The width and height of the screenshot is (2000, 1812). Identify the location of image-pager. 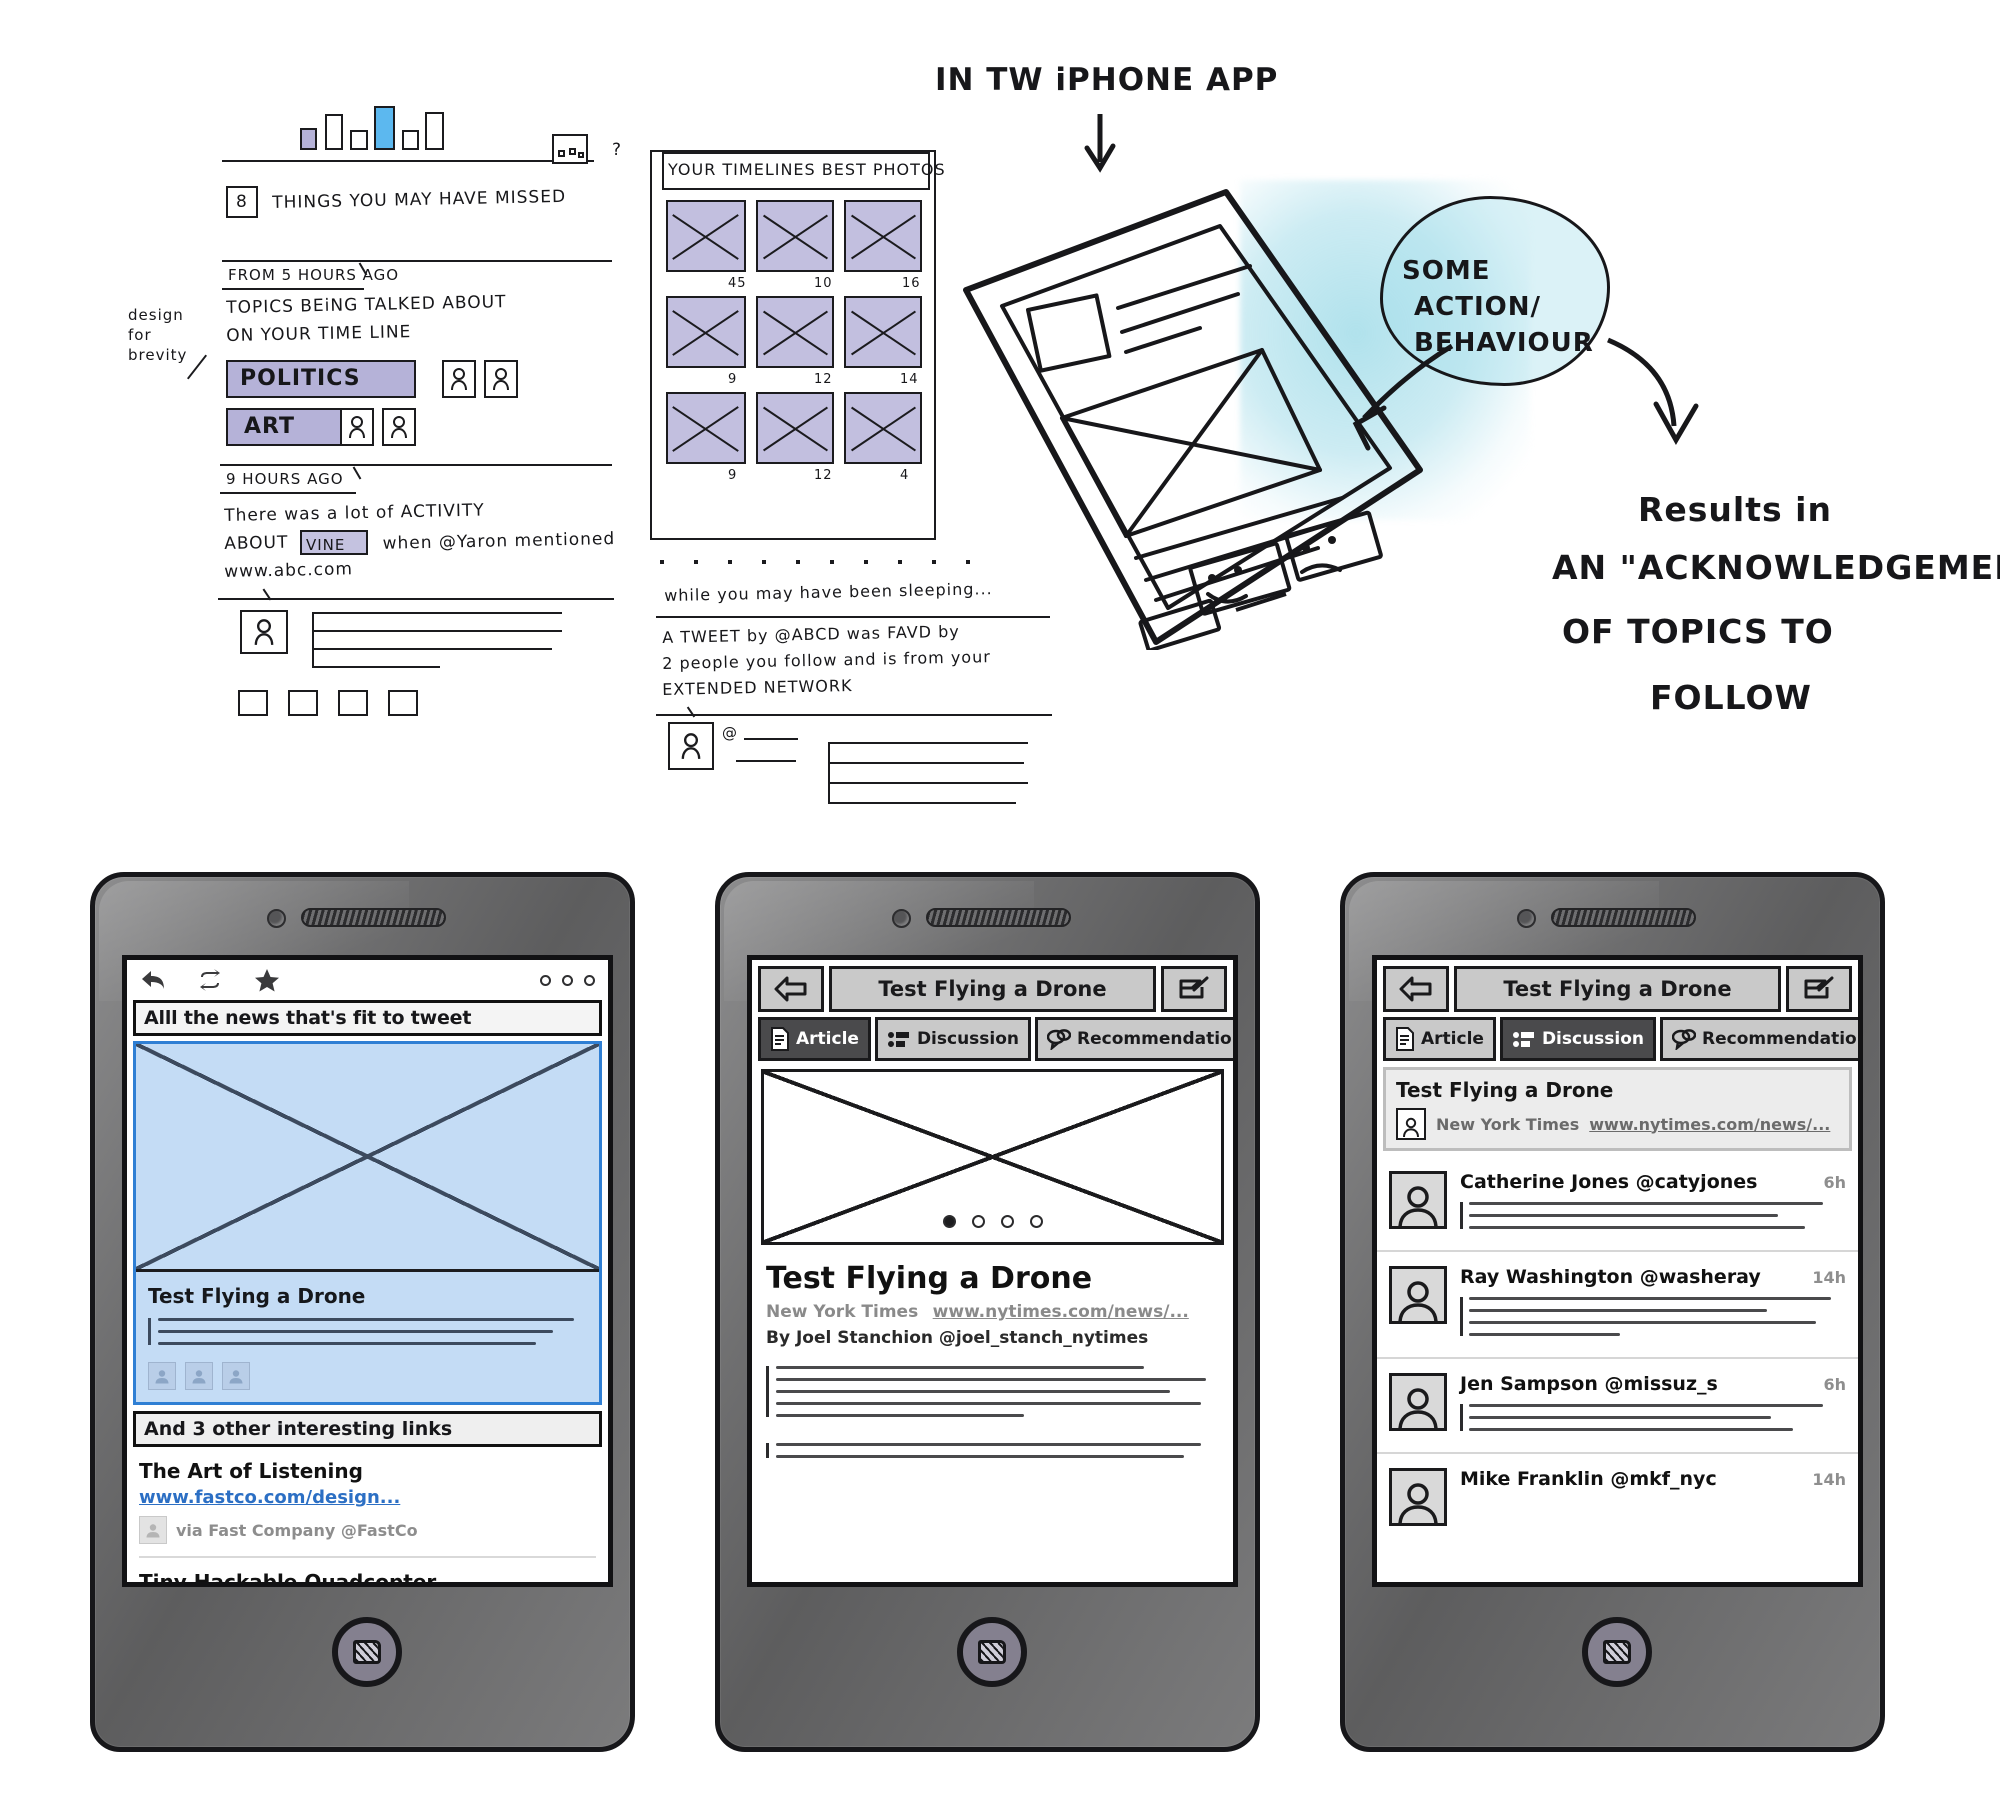
(992, 1221).